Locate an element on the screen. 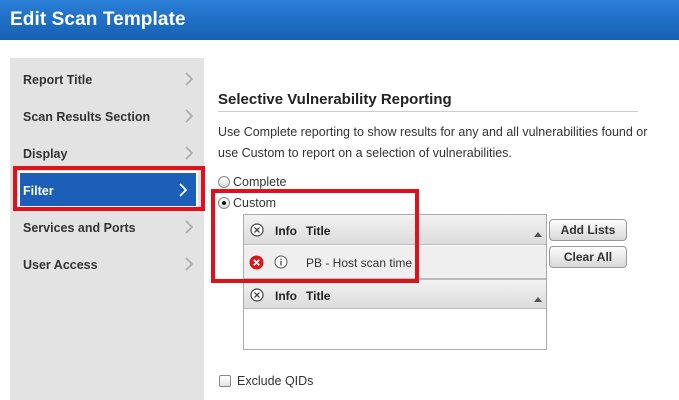 Image resolution: width=679 pixels, height=400 pixels. window-title: Edit Scan Template is located at coordinates (339, 20).